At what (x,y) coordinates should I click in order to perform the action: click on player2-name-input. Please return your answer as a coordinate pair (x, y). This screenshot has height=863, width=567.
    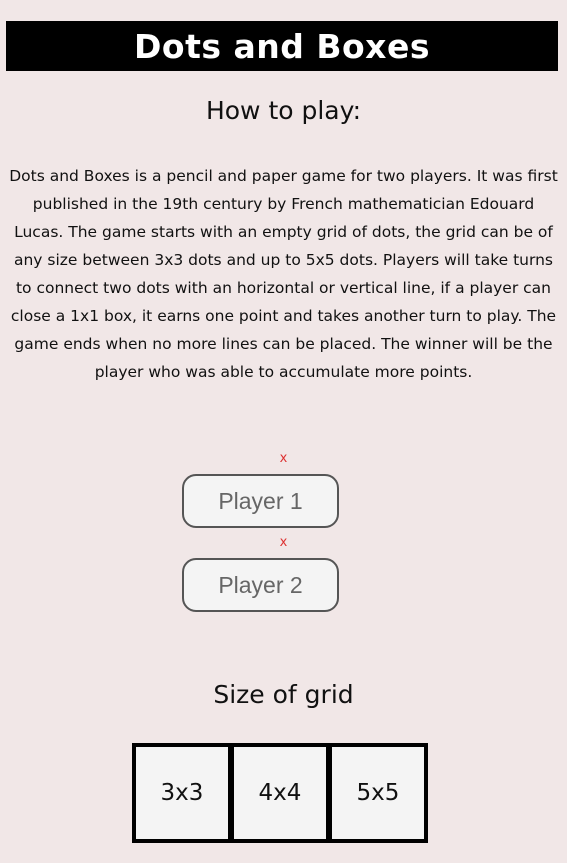
    Looking at the image, I should click on (260, 585).